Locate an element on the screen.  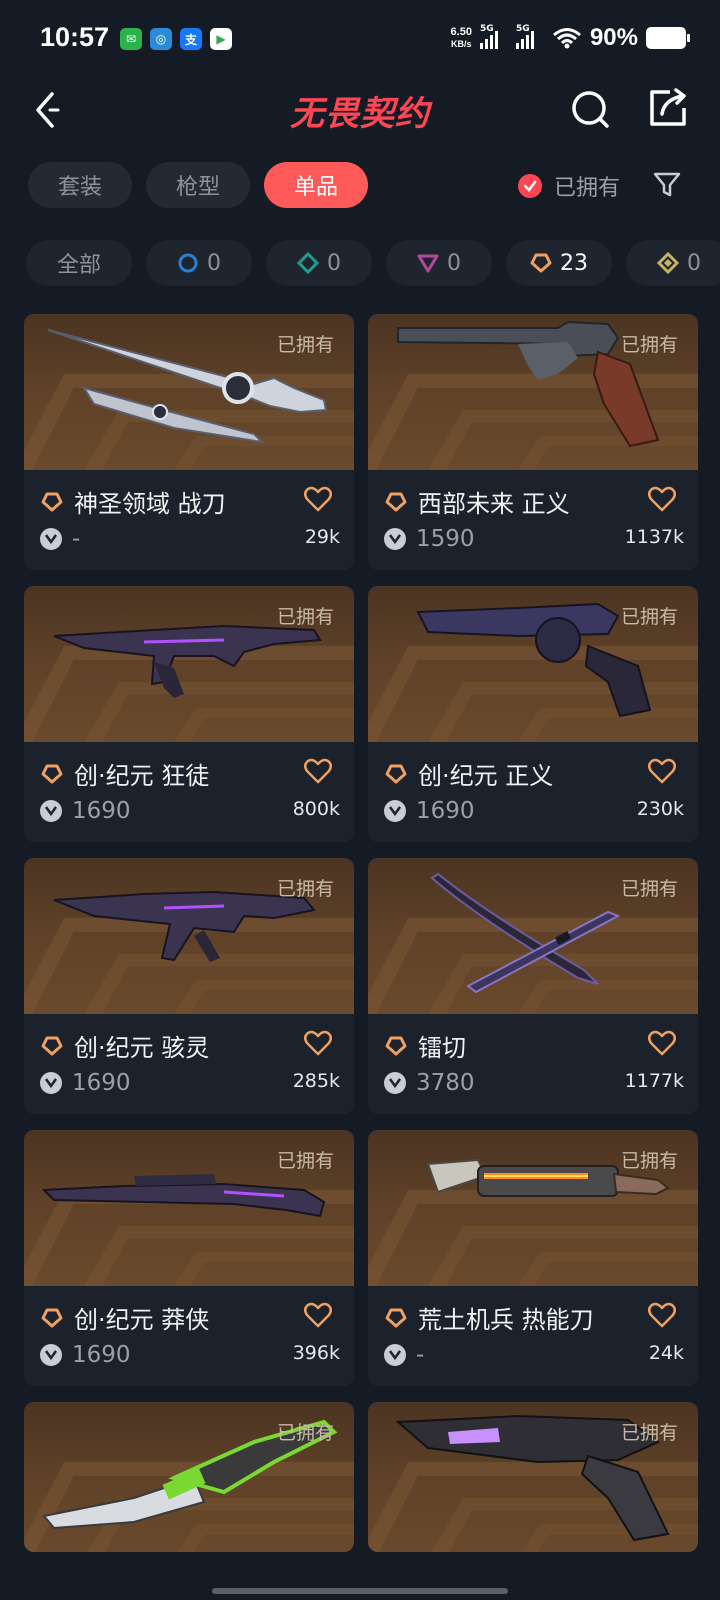
likes-count: 29k is located at coordinates (322, 537).